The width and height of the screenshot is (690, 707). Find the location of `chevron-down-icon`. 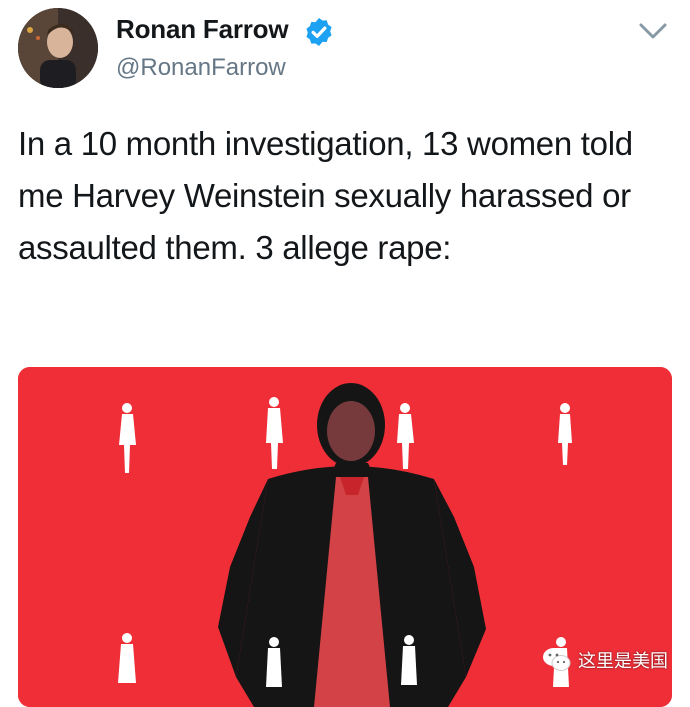

chevron-down-icon is located at coordinates (653, 31).